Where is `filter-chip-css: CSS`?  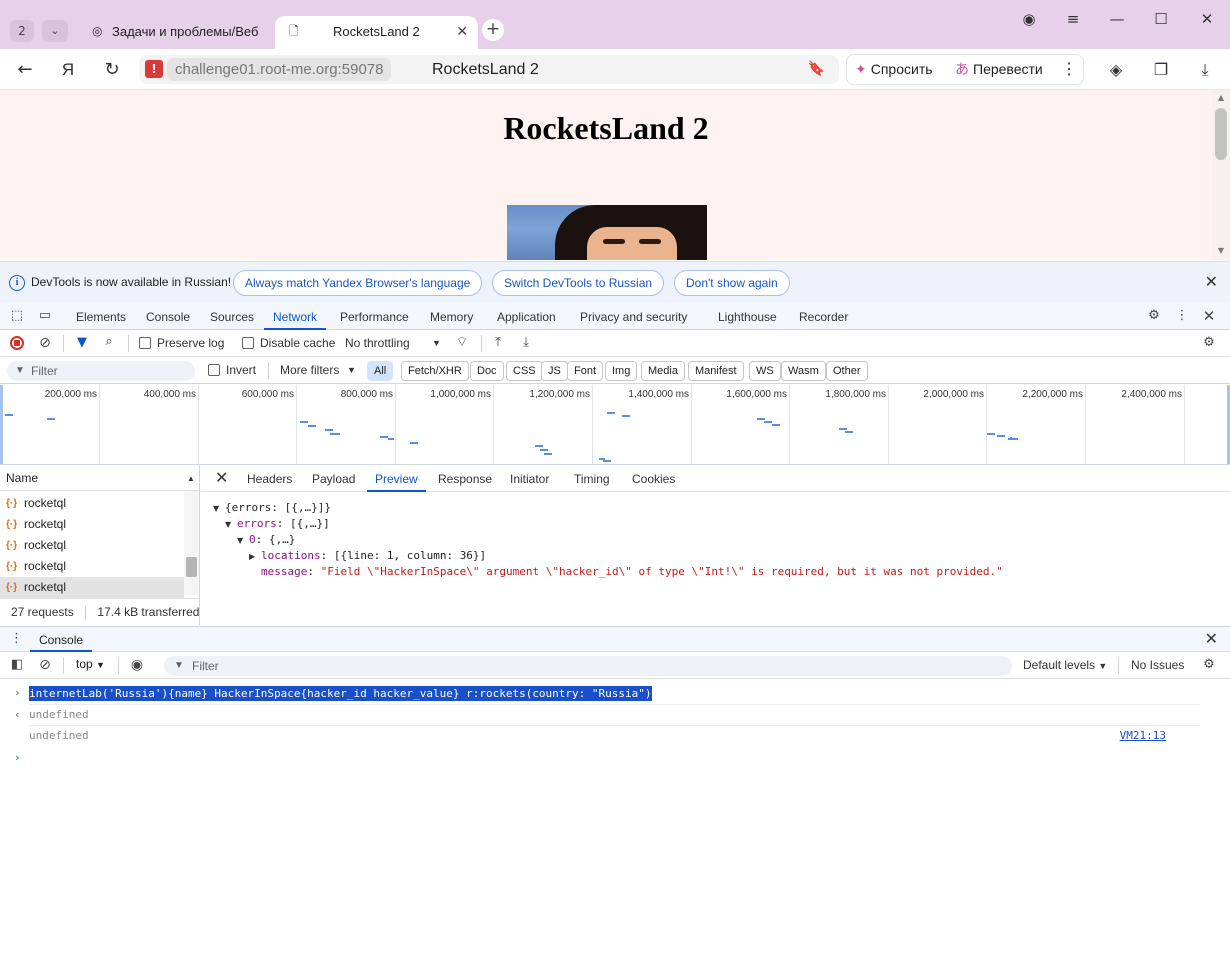
filter-chip-css: CSS is located at coordinates (524, 371).